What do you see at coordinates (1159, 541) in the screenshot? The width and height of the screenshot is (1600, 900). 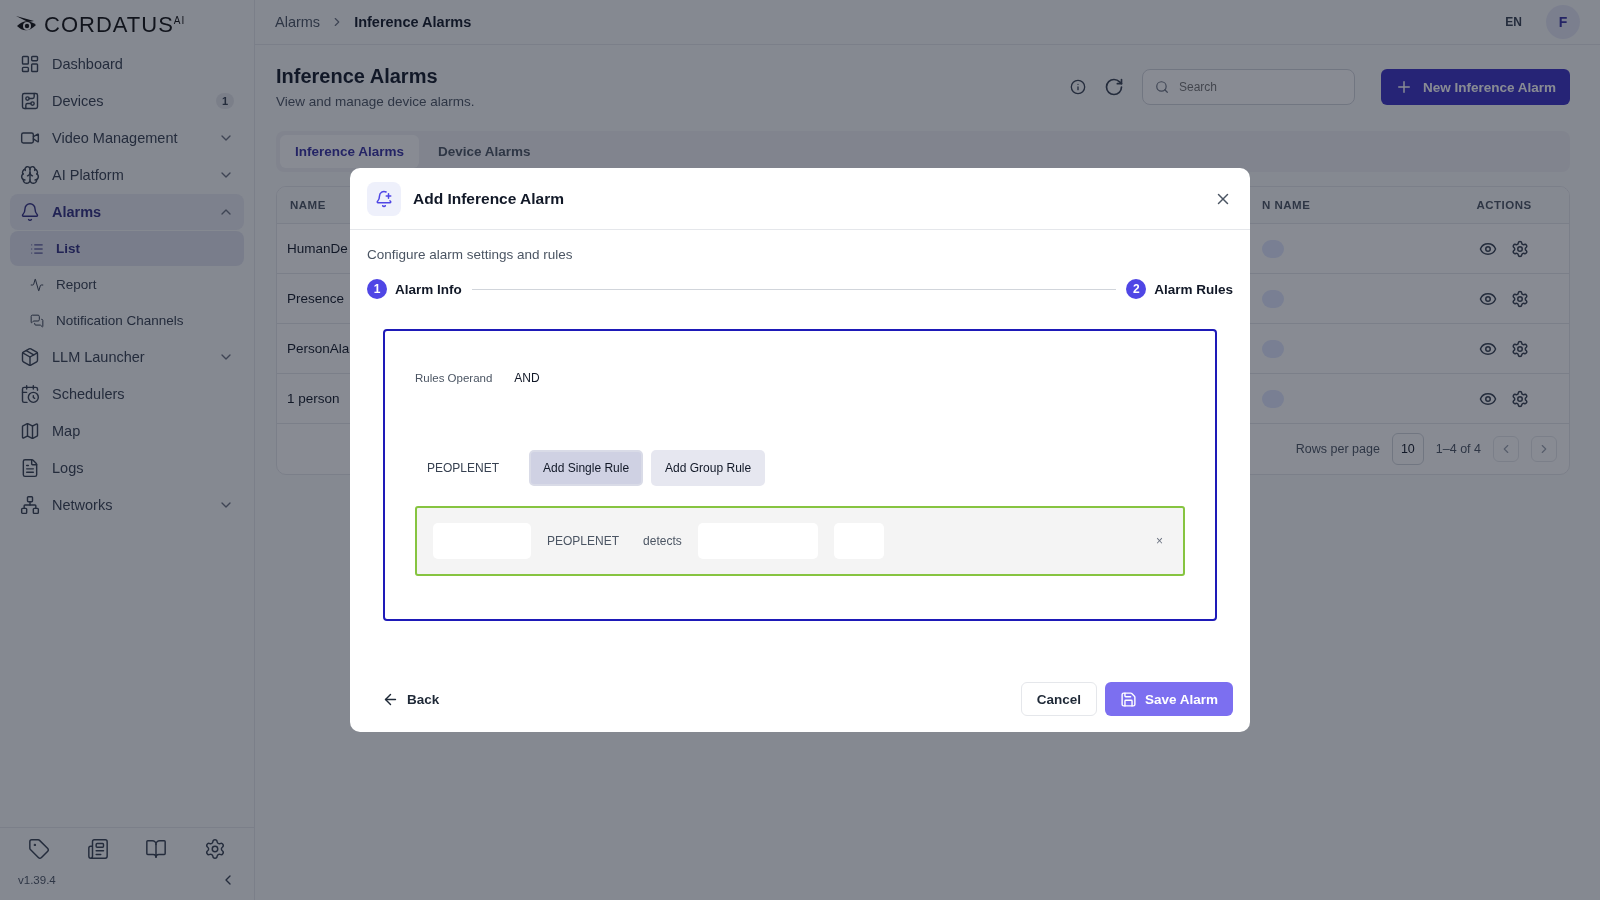 I see `remove-rule-button: ×` at bounding box center [1159, 541].